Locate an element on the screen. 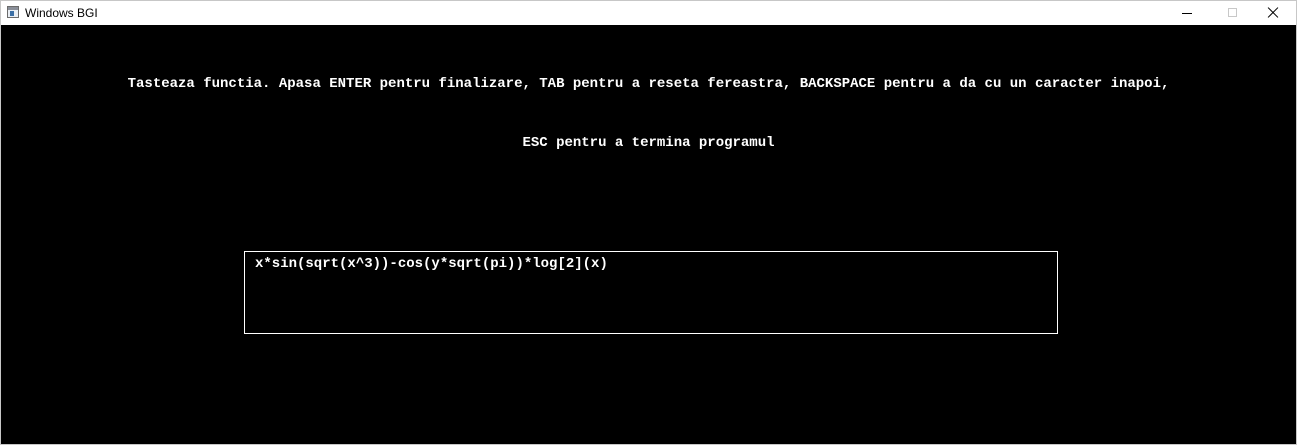  instruction-text-line-2: ESC pentru a termina programul is located at coordinates (648, 143).